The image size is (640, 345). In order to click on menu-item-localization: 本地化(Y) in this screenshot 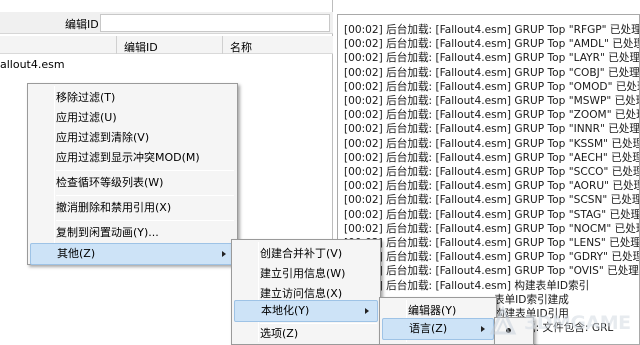, I will do `click(306, 311)`.